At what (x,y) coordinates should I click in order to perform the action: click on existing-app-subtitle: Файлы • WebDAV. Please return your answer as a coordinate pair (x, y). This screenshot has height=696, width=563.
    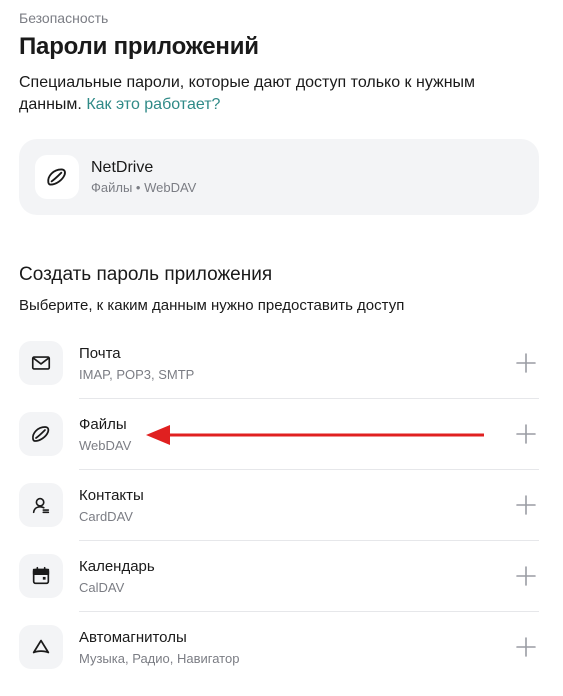
    Looking at the image, I should click on (144, 187).